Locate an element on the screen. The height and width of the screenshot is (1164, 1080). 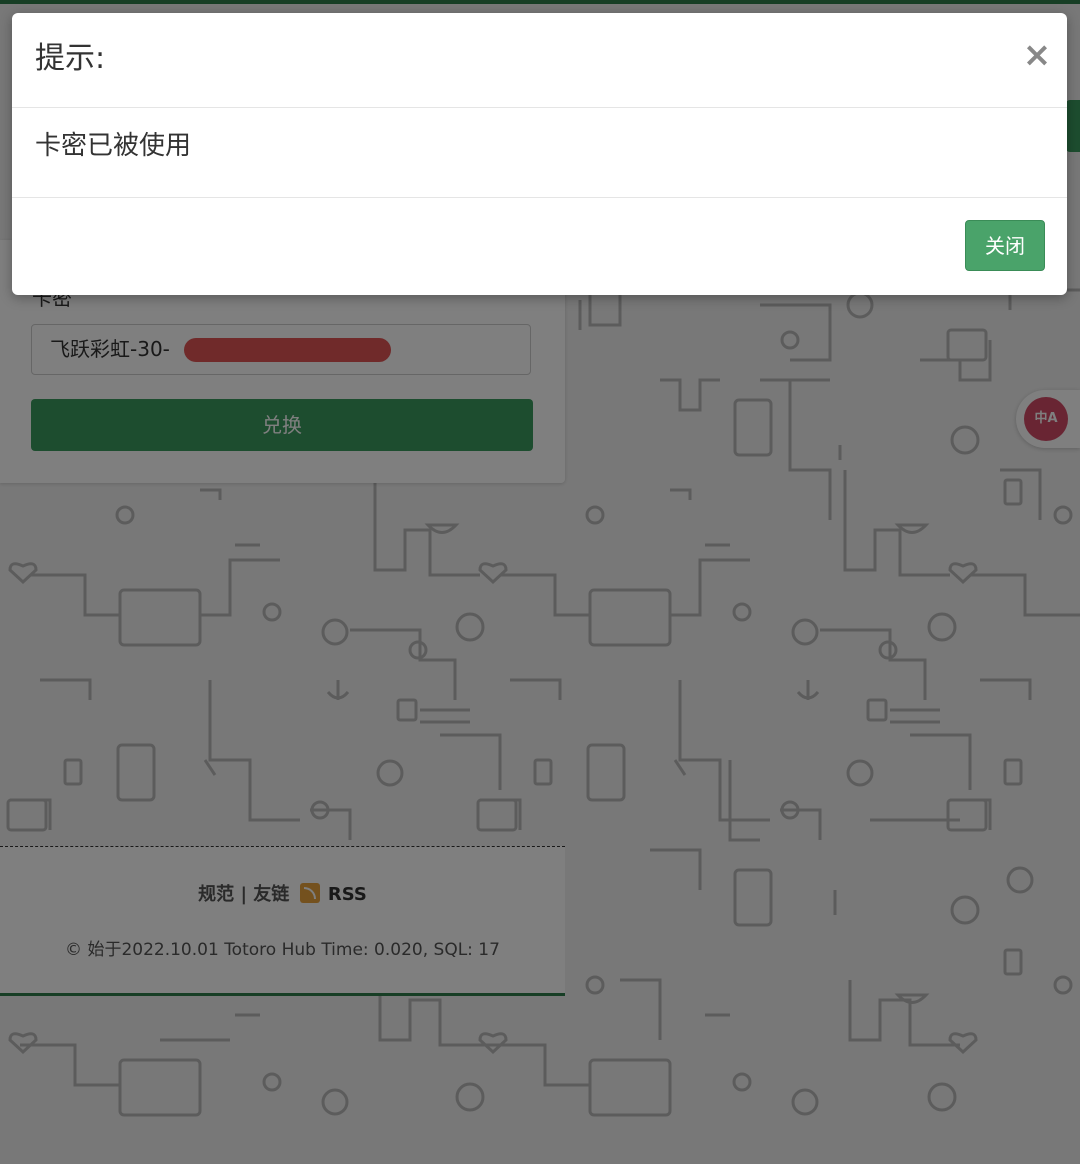
dialog-header: 提示: × is located at coordinates (539, 60).